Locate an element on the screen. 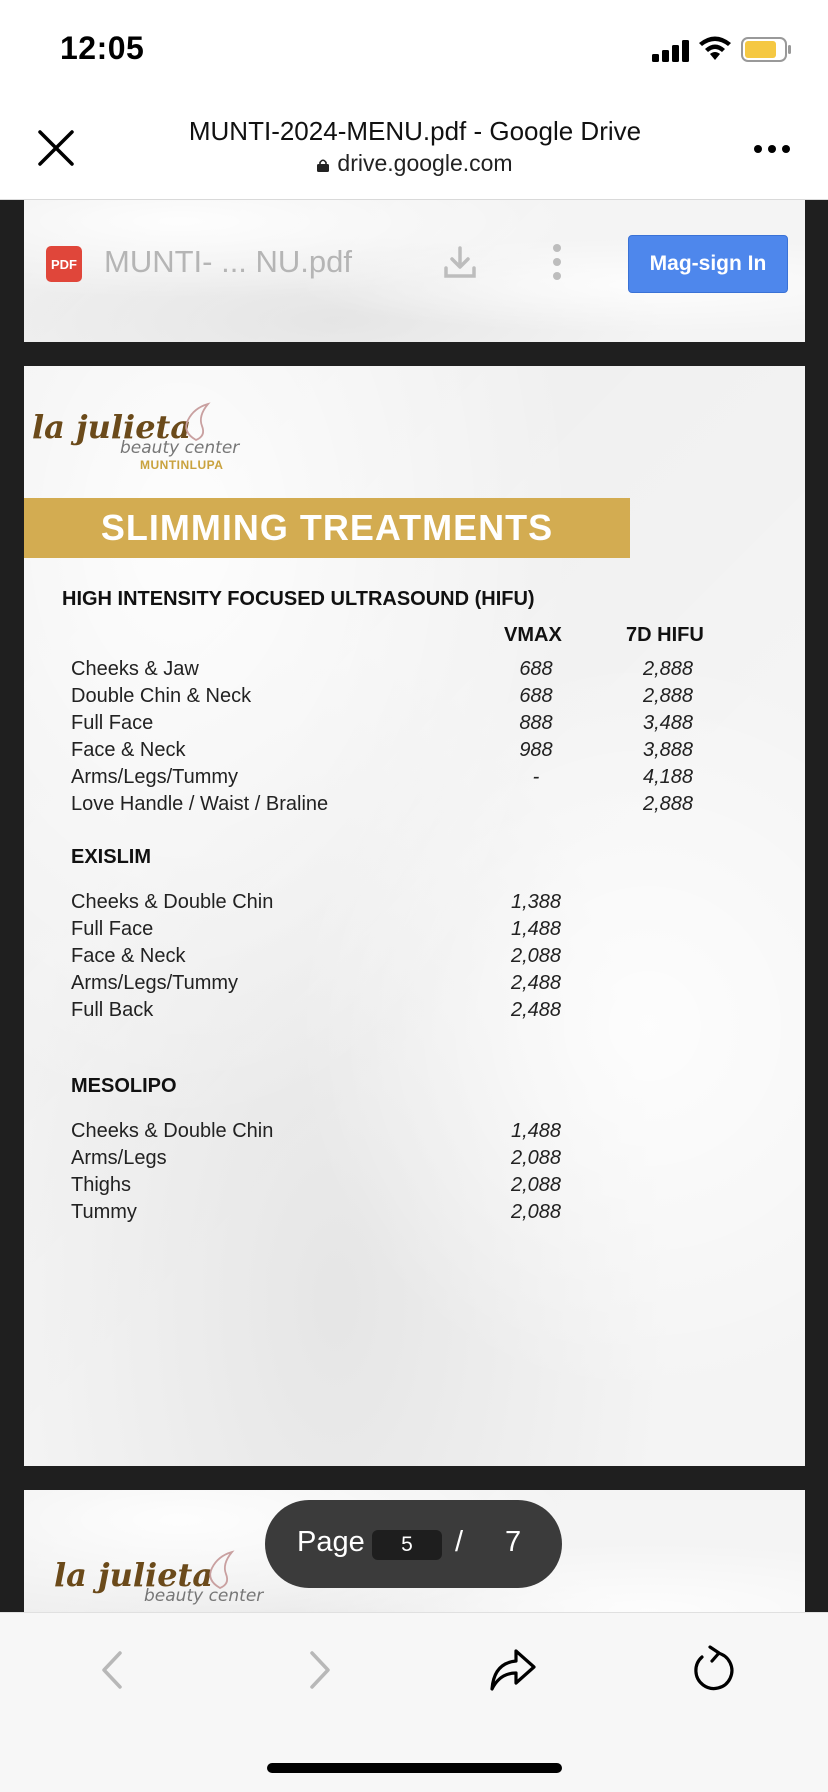  wifi-icon is located at coordinates (715, 48).